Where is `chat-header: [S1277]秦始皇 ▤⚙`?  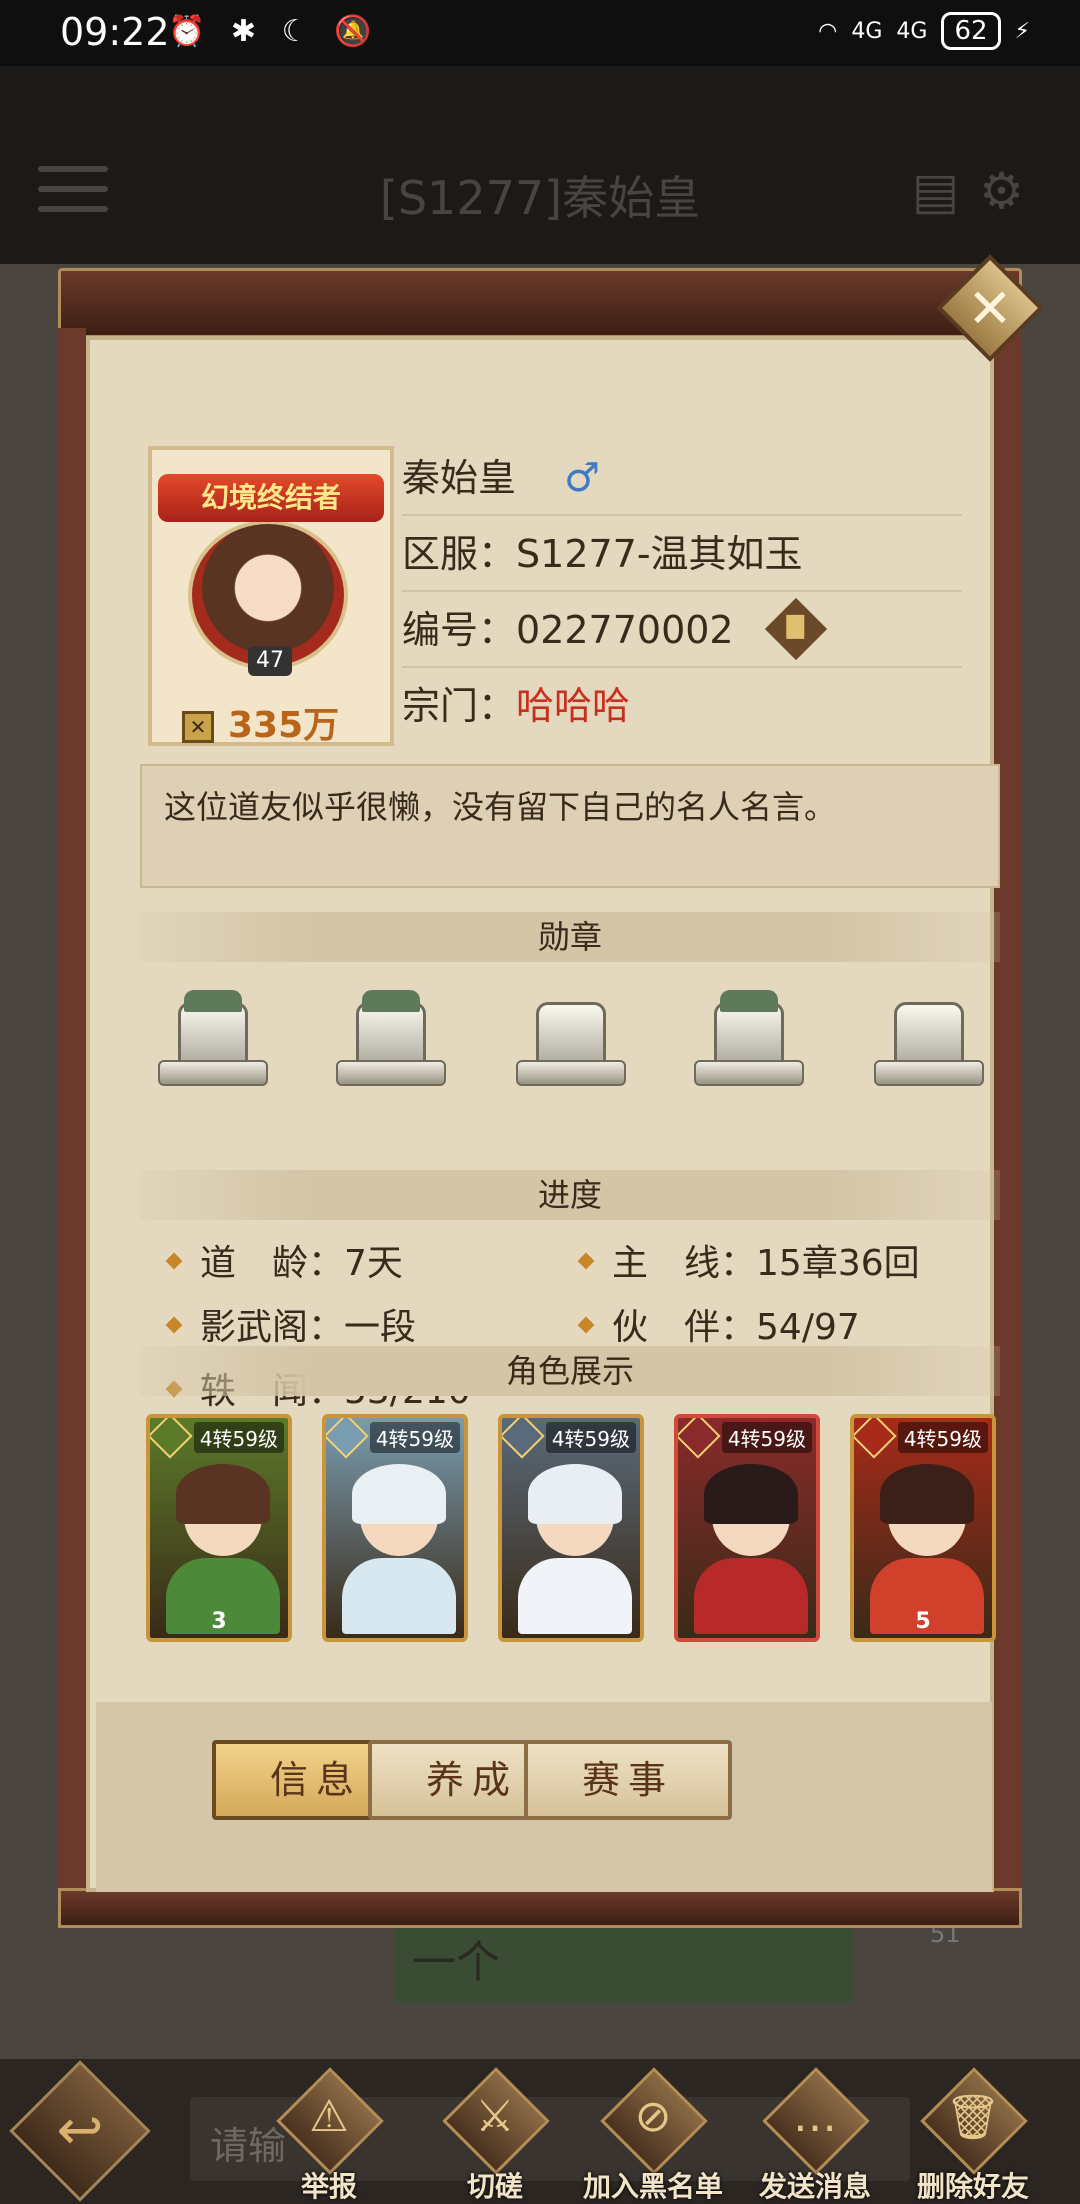 chat-header: [S1277]秦始皇 ▤⚙ is located at coordinates (540, 165).